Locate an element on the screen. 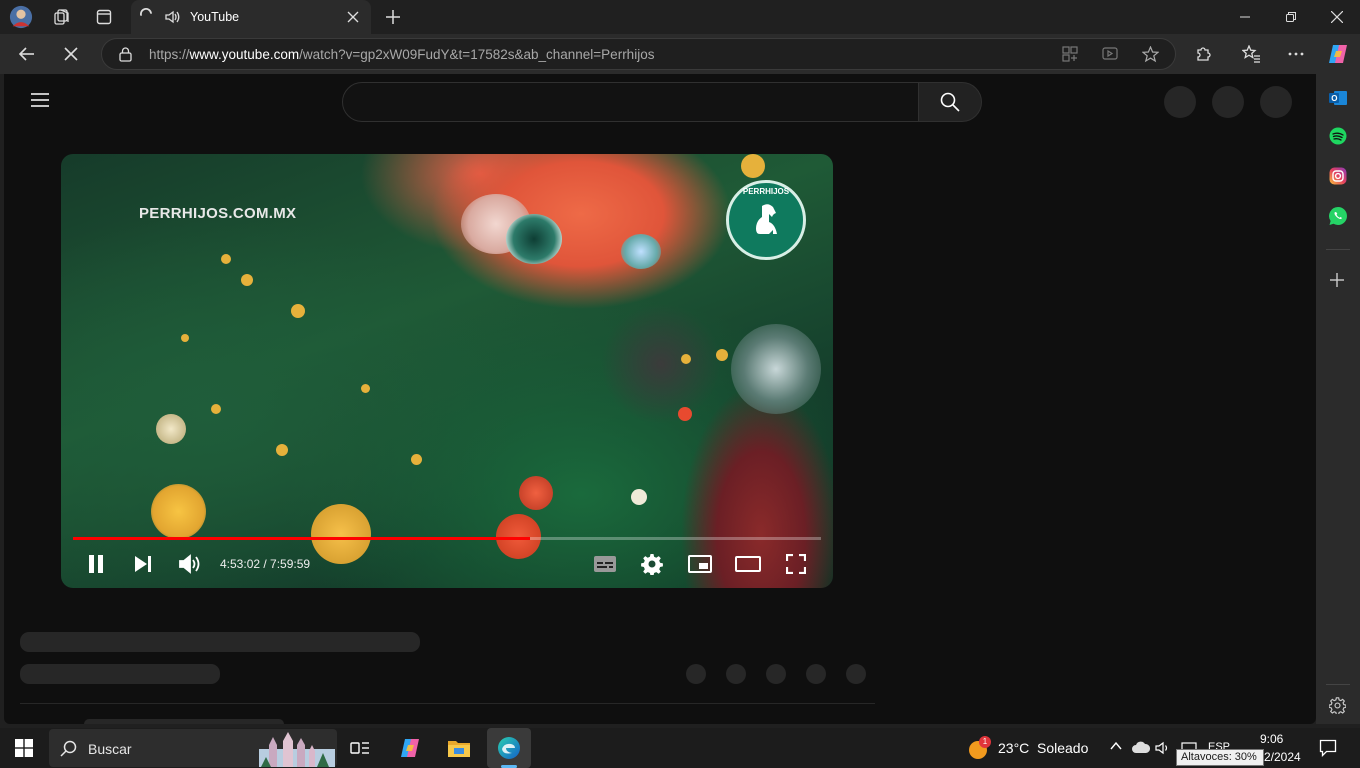 This screenshot has width=1360, height=768. volume-tray-icon is located at coordinates (1163, 748).